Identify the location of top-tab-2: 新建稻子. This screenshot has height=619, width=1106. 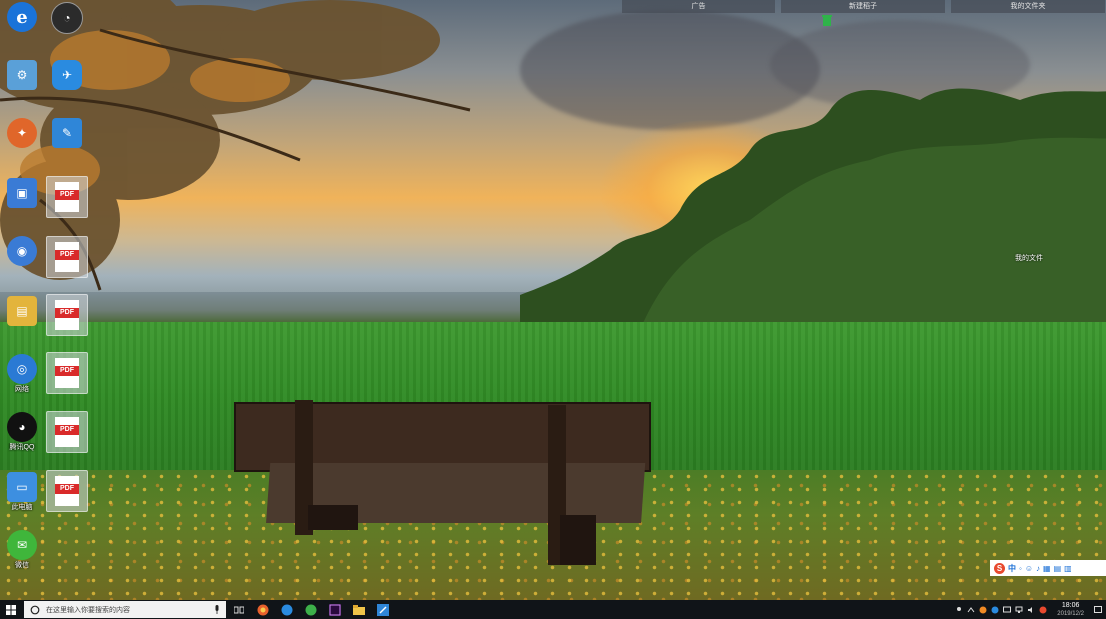
(863, 6).